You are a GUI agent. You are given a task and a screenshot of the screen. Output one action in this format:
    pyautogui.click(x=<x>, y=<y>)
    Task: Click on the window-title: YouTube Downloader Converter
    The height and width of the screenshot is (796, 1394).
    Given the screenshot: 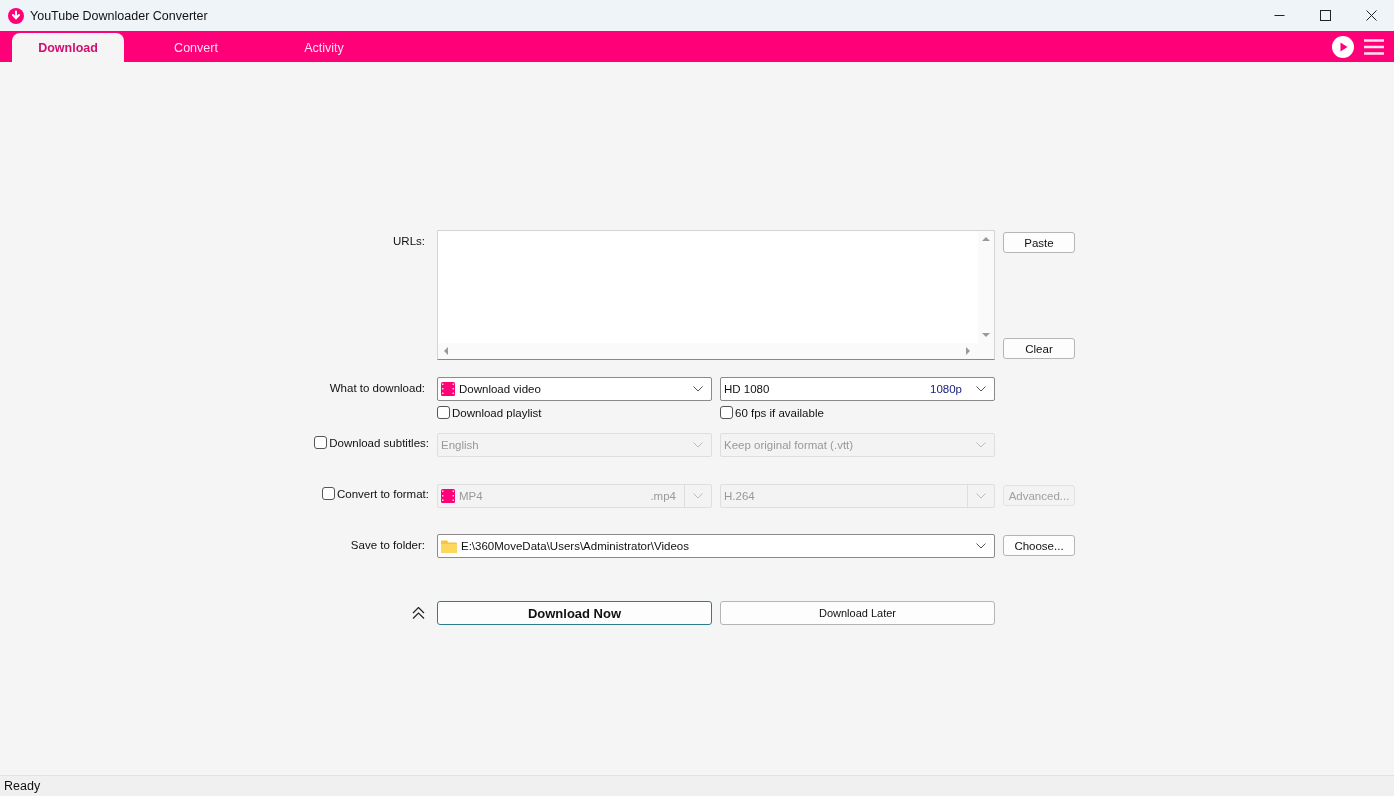 What is the action you would take?
    pyautogui.click(x=119, y=15)
    